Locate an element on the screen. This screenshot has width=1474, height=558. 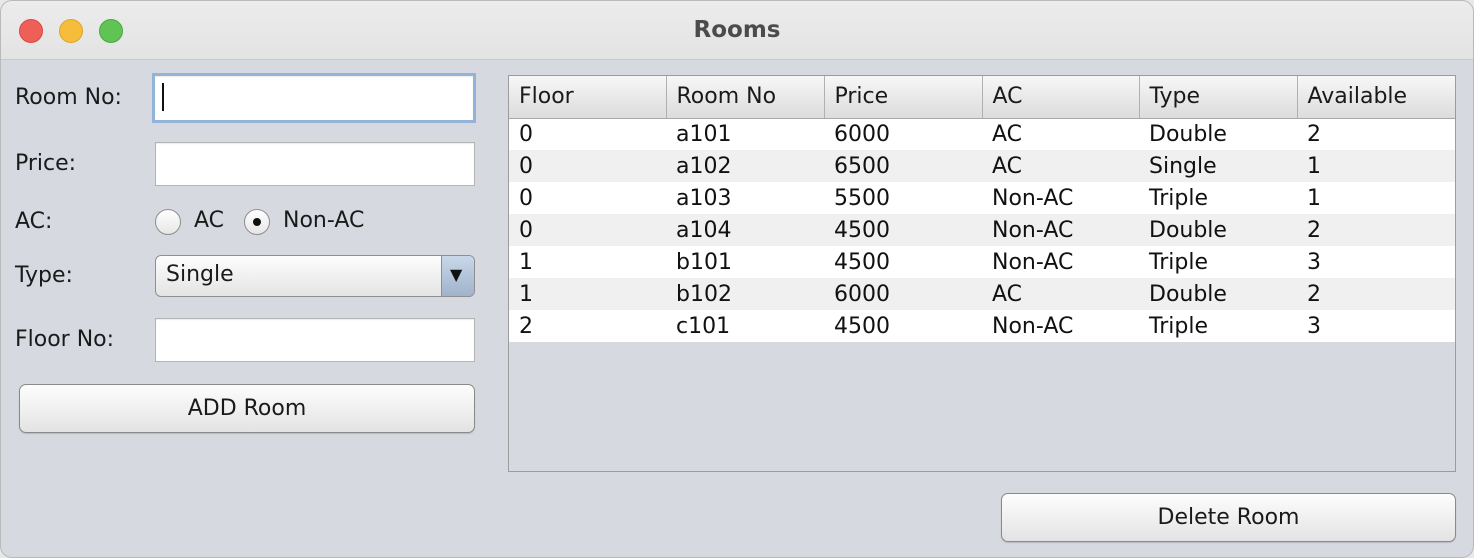
column-header-available: Available is located at coordinates (1376, 97).